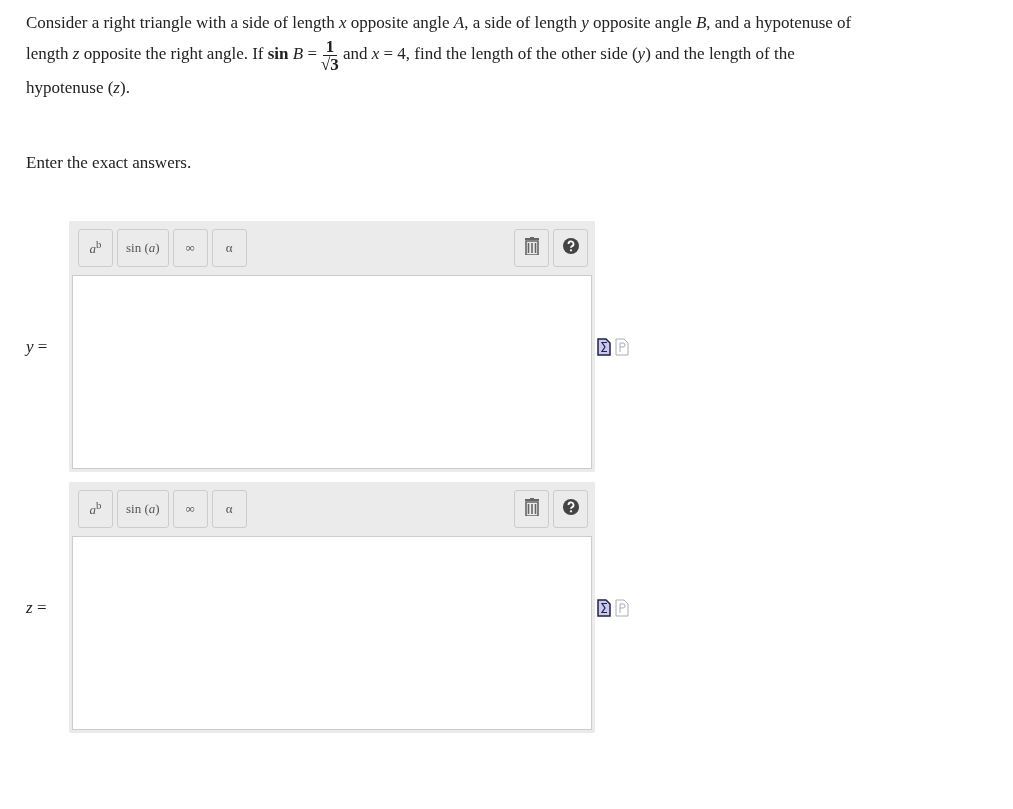  What do you see at coordinates (109, 163) in the screenshot?
I see `instruction-text: Enter the exact answers.` at bounding box center [109, 163].